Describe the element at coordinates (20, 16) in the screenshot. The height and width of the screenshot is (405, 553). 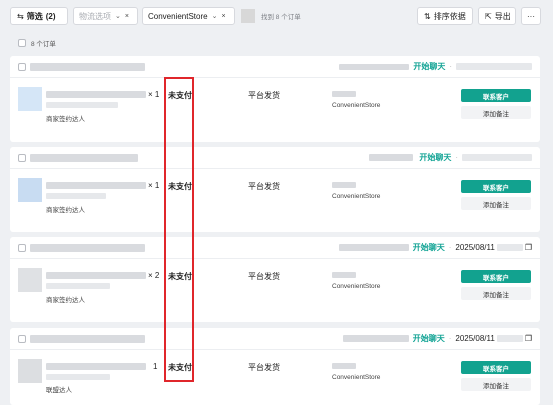
I see `filter-icon: ⇆` at that location.